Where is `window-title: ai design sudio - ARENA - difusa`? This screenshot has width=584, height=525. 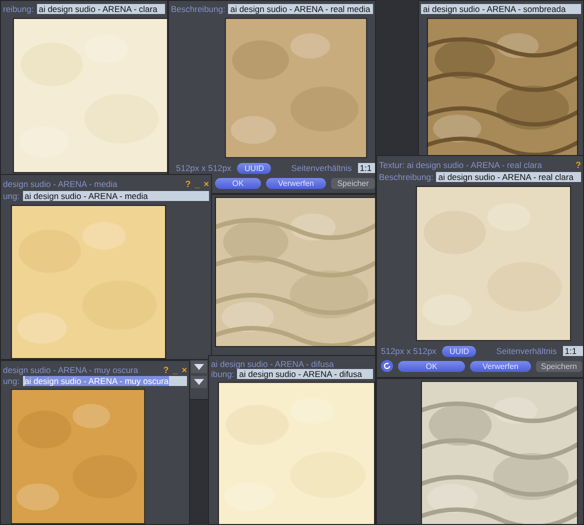
window-title: ai design sudio - ARENA - difusa is located at coordinates (273, 364).